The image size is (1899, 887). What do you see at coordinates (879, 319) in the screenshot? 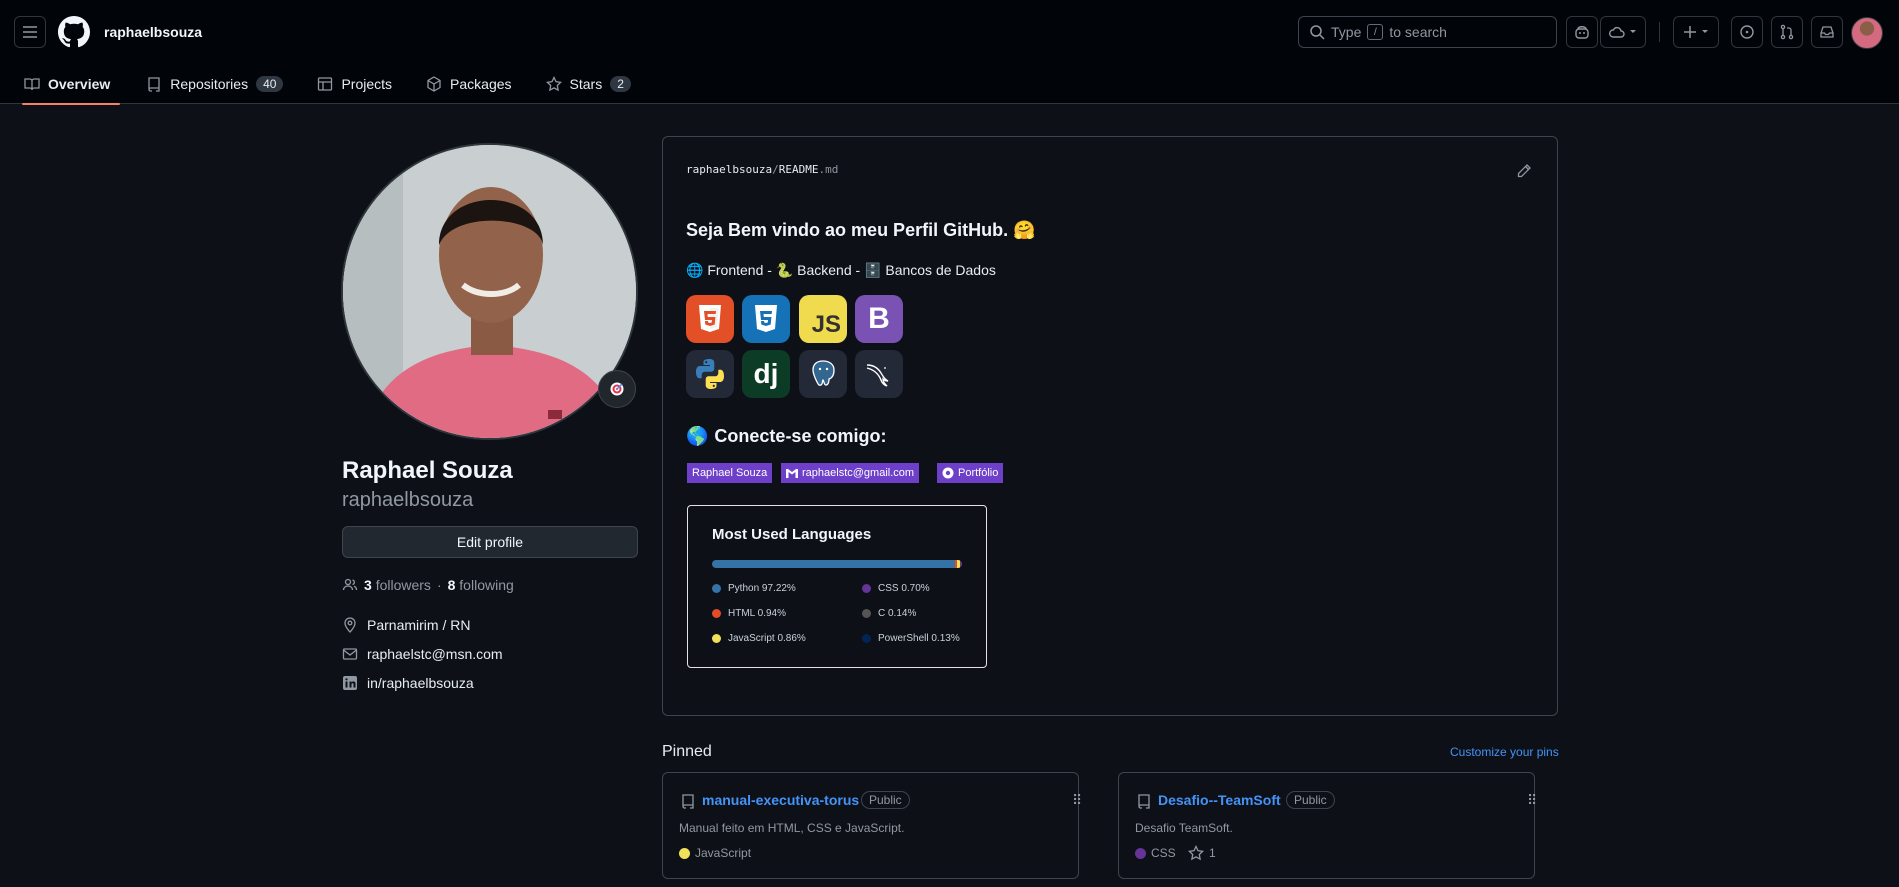
I see `bootstrap-icon: B` at bounding box center [879, 319].